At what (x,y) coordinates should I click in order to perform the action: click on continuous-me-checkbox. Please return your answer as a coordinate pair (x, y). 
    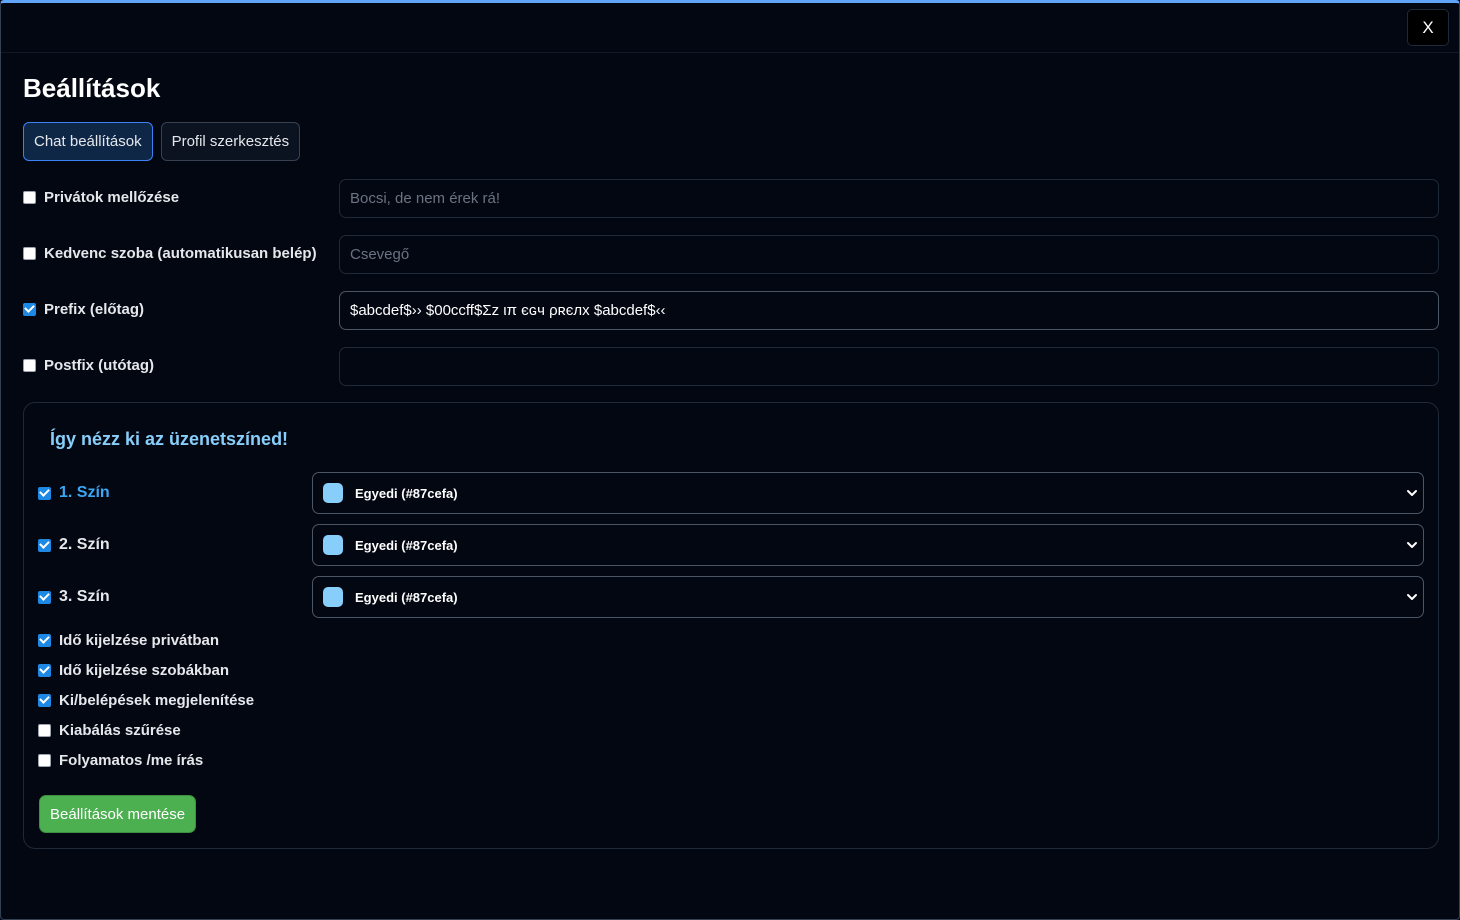
    Looking at the image, I should click on (44, 760).